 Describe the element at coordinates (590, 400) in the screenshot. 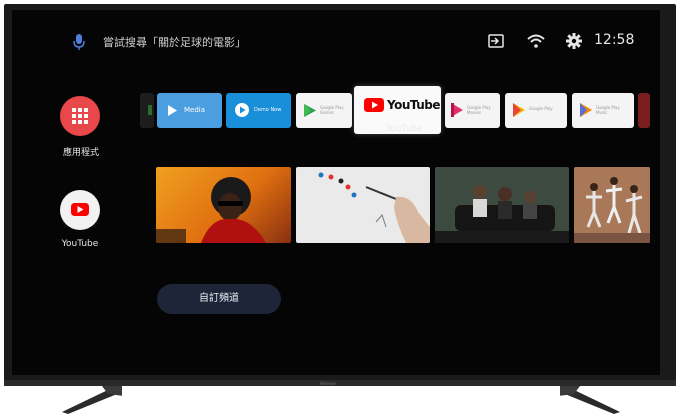

I see `tv-stand-right` at that location.